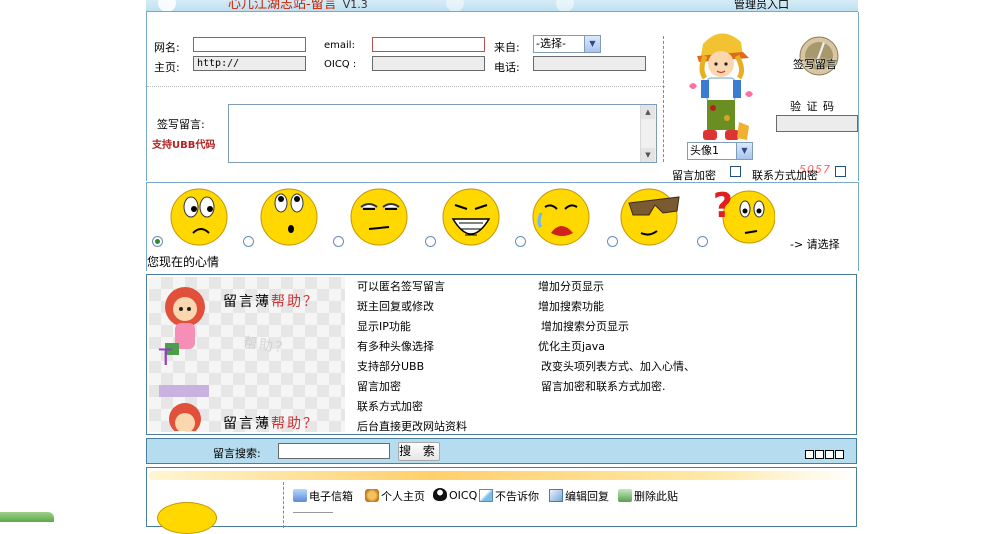 The width and height of the screenshot is (1004, 534). Describe the element at coordinates (379, 386) in the screenshot. I see `feature-left-6: 留言加密` at that location.